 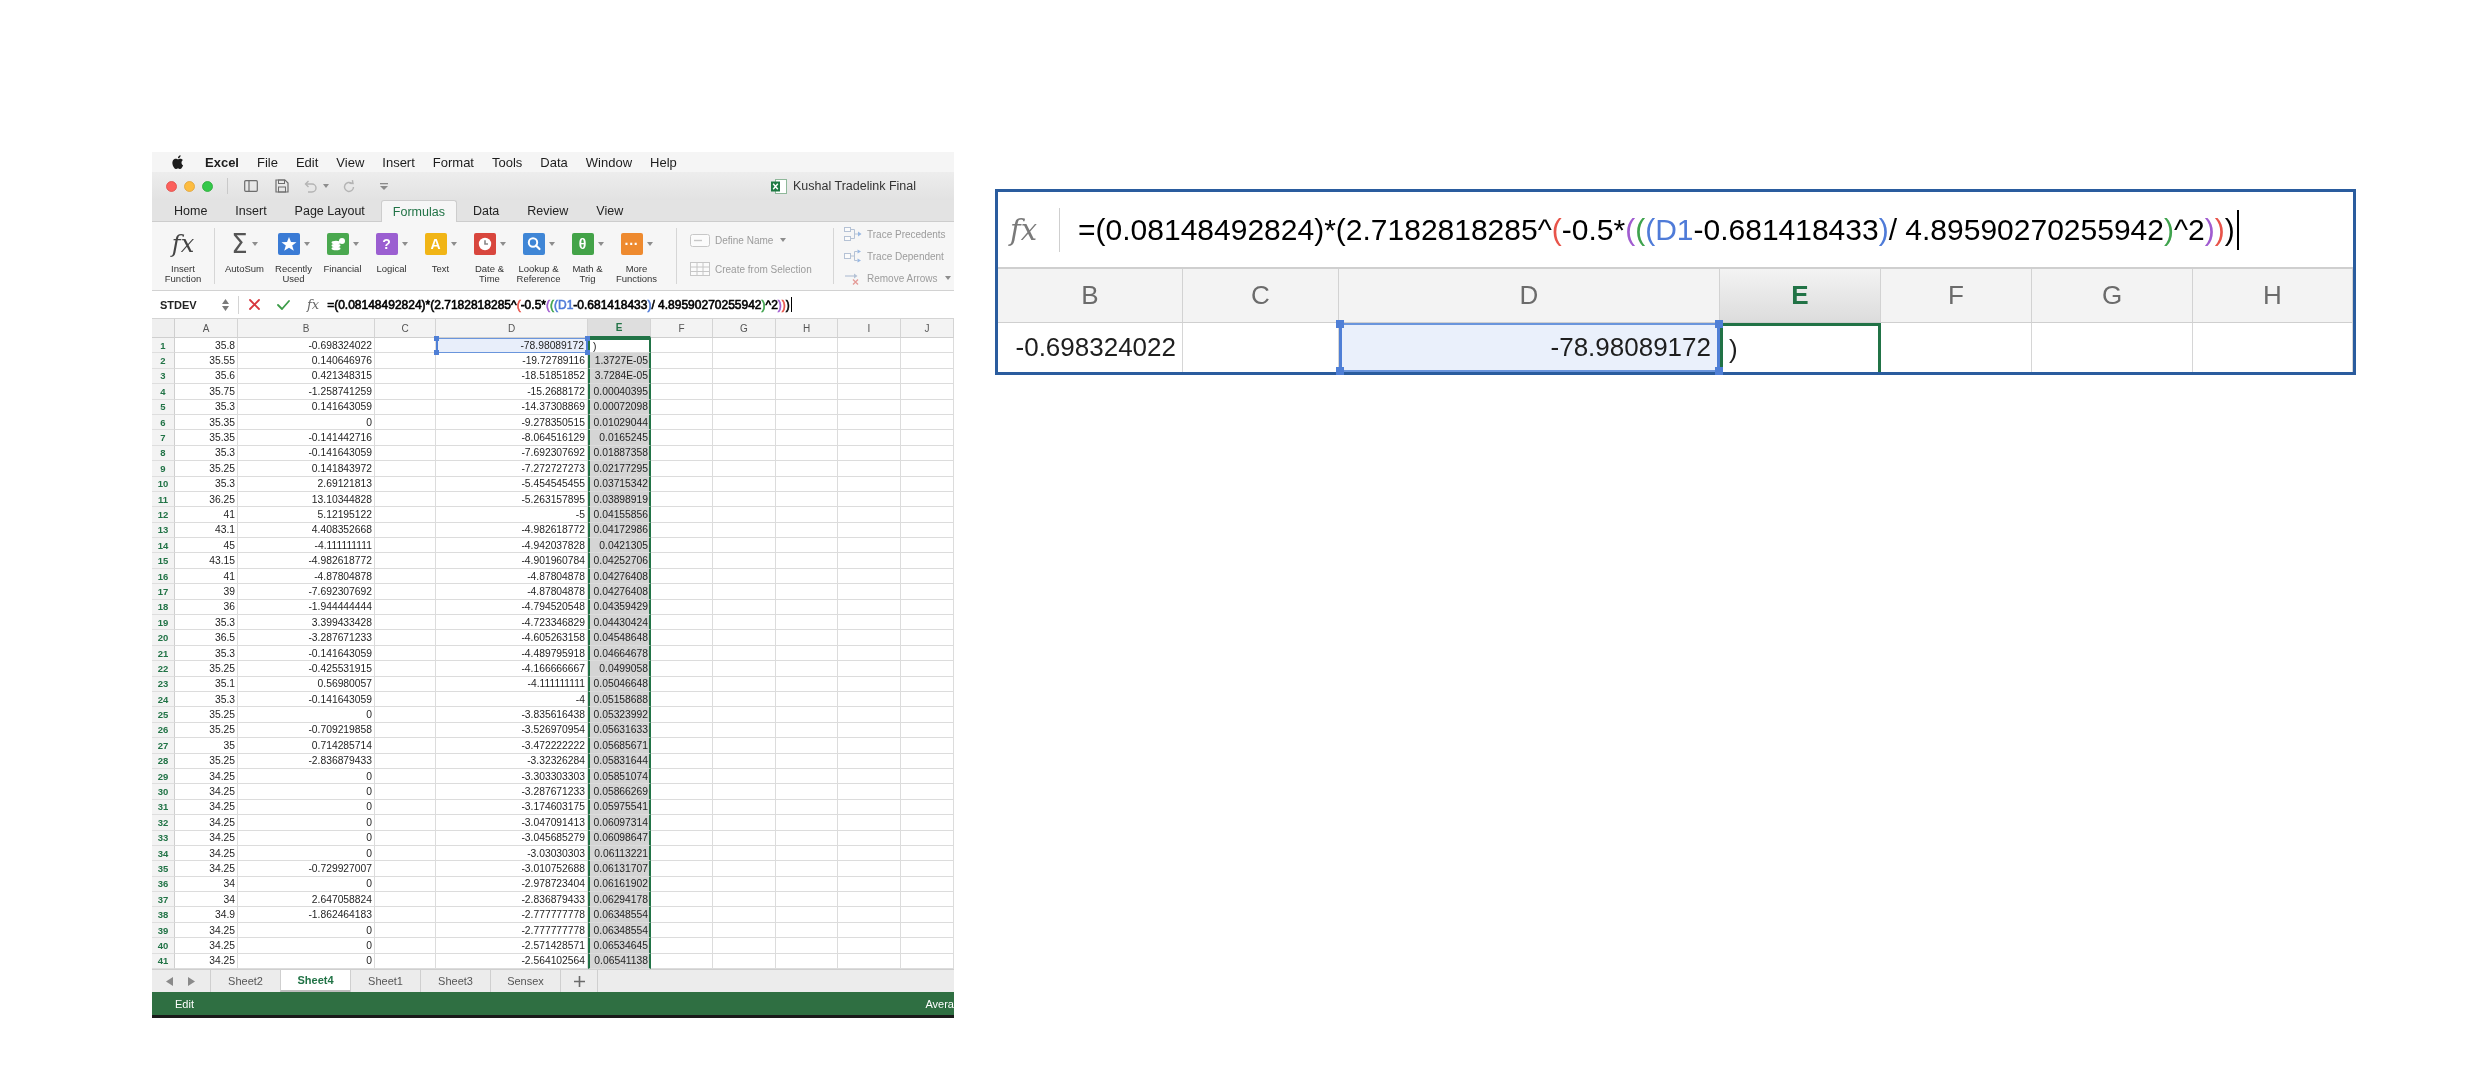 What do you see at coordinates (225, 304) in the screenshot?
I see `stepper-icon` at bounding box center [225, 304].